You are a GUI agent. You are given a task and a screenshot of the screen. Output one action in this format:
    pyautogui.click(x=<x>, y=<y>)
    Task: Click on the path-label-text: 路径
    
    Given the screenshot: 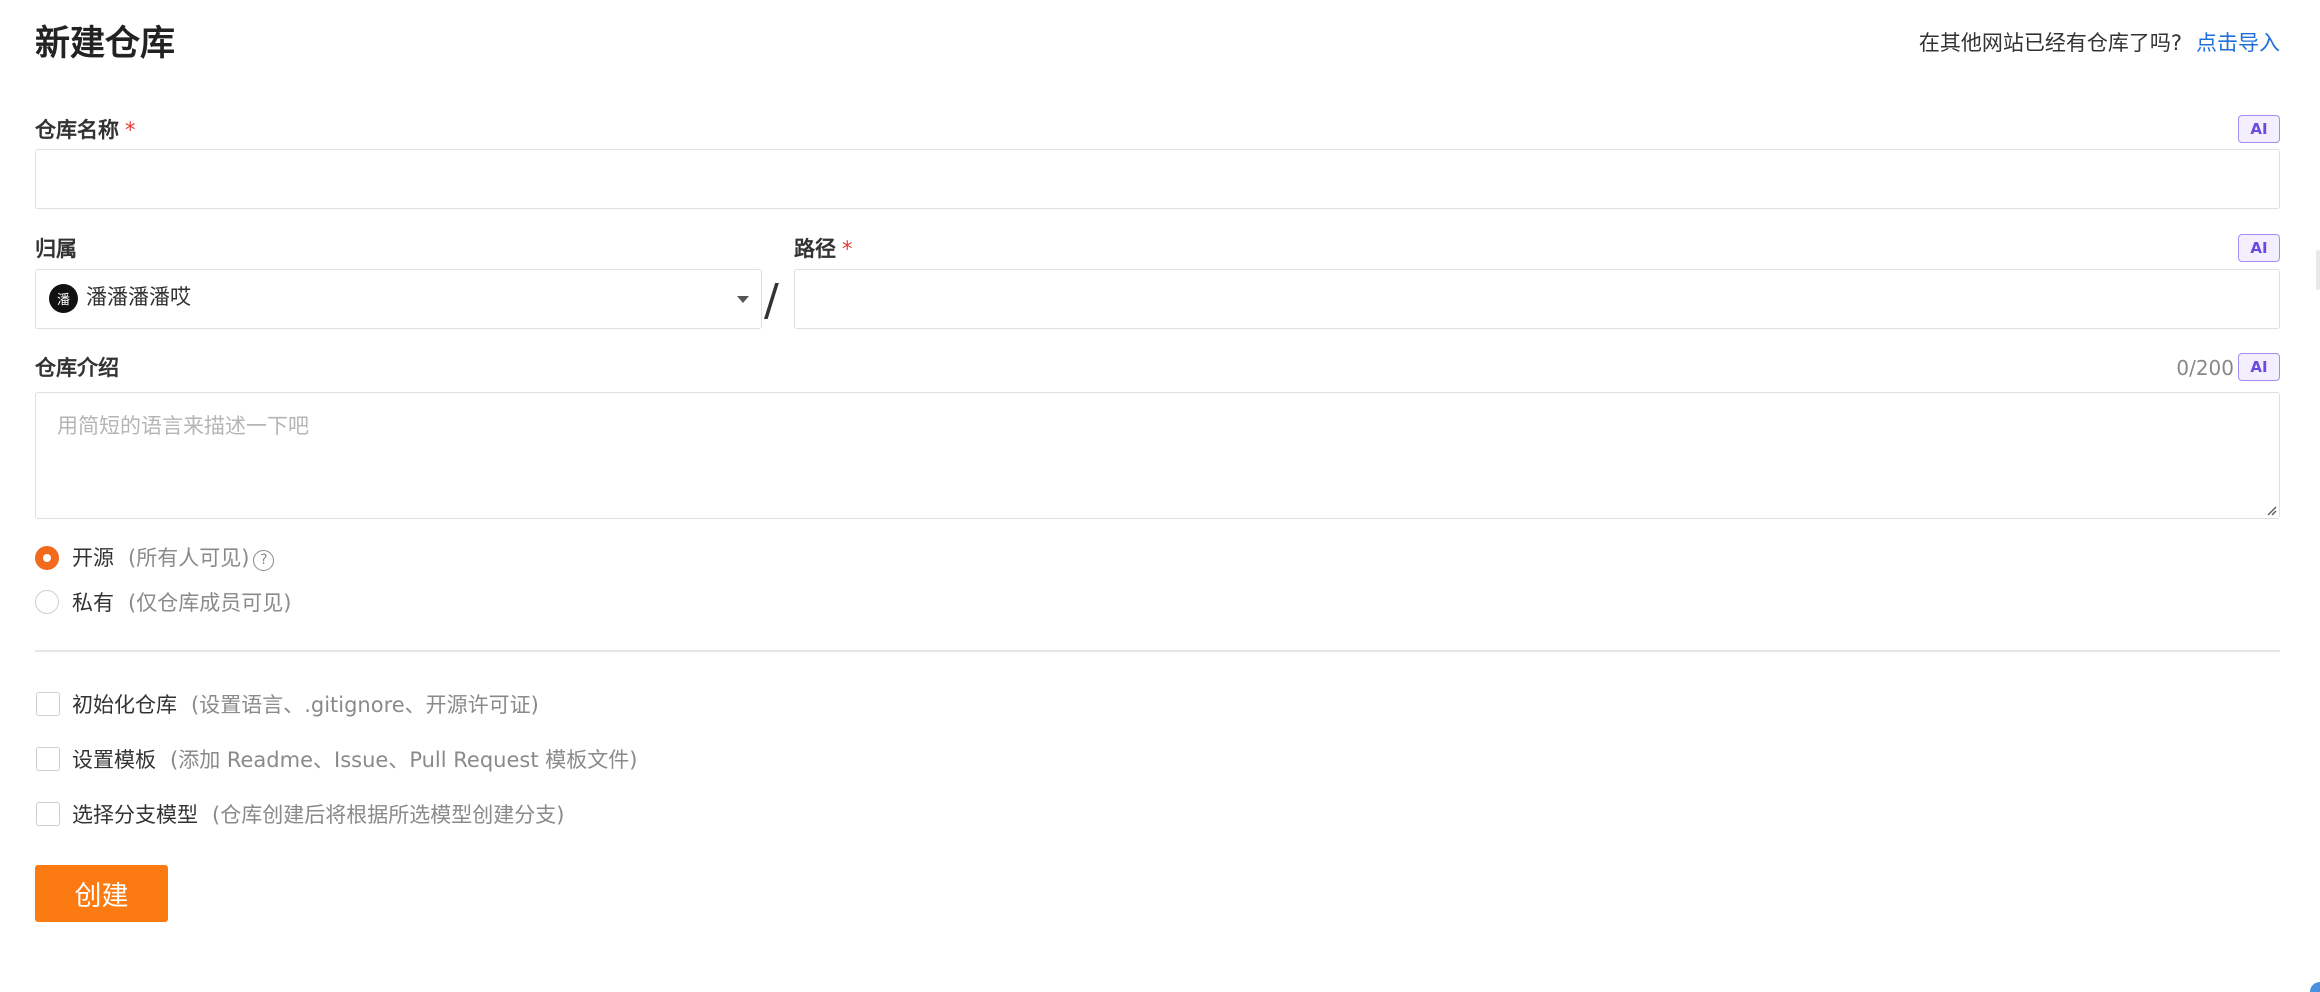 What is the action you would take?
    pyautogui.click(x=815, y=249)
    